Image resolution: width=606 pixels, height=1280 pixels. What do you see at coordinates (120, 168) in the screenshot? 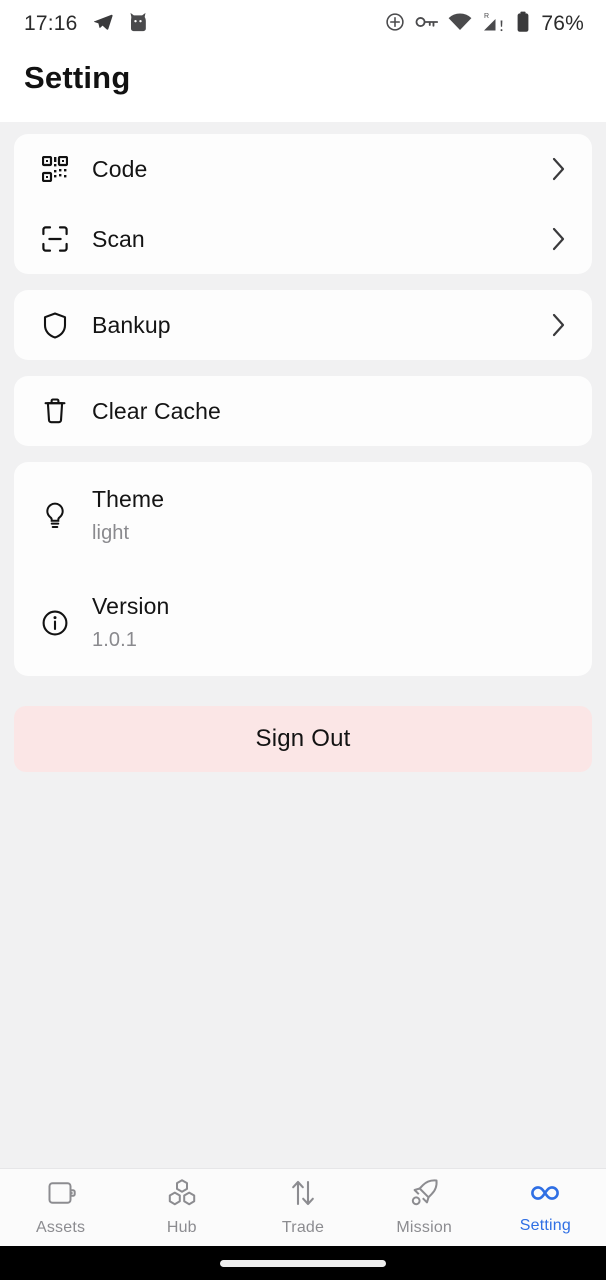
I see `settings-row-label-code: Code` at bounding box center [120, 168].